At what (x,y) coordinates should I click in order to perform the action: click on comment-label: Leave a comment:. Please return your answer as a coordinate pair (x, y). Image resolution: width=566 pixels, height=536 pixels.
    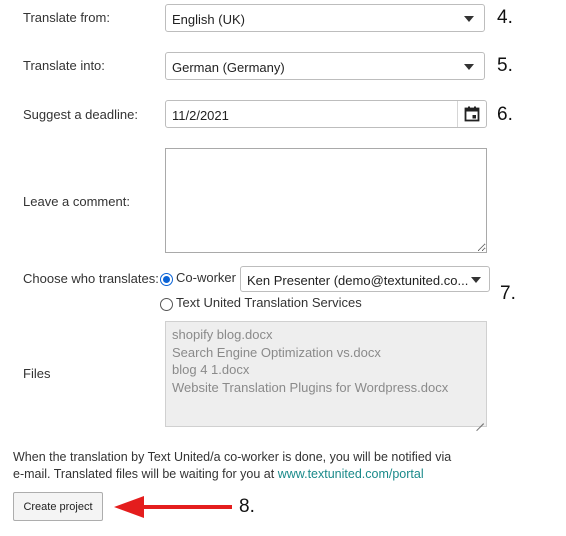
    Looking at the image, I should click on (76, 201).